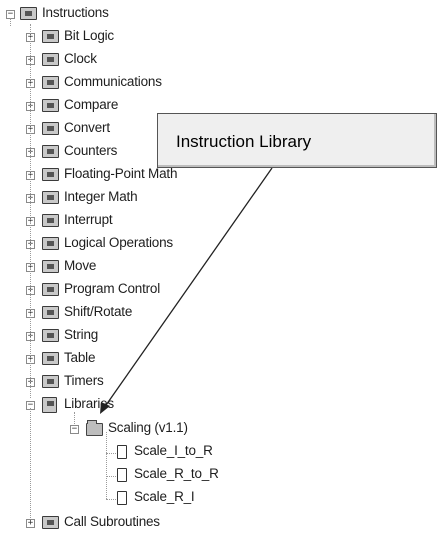 The image size is (438, 535). What do you see at coordinates (88, 219) in the screenshot?
I see `tree-node-label: Interrupt` at bounding box center [88, 219].